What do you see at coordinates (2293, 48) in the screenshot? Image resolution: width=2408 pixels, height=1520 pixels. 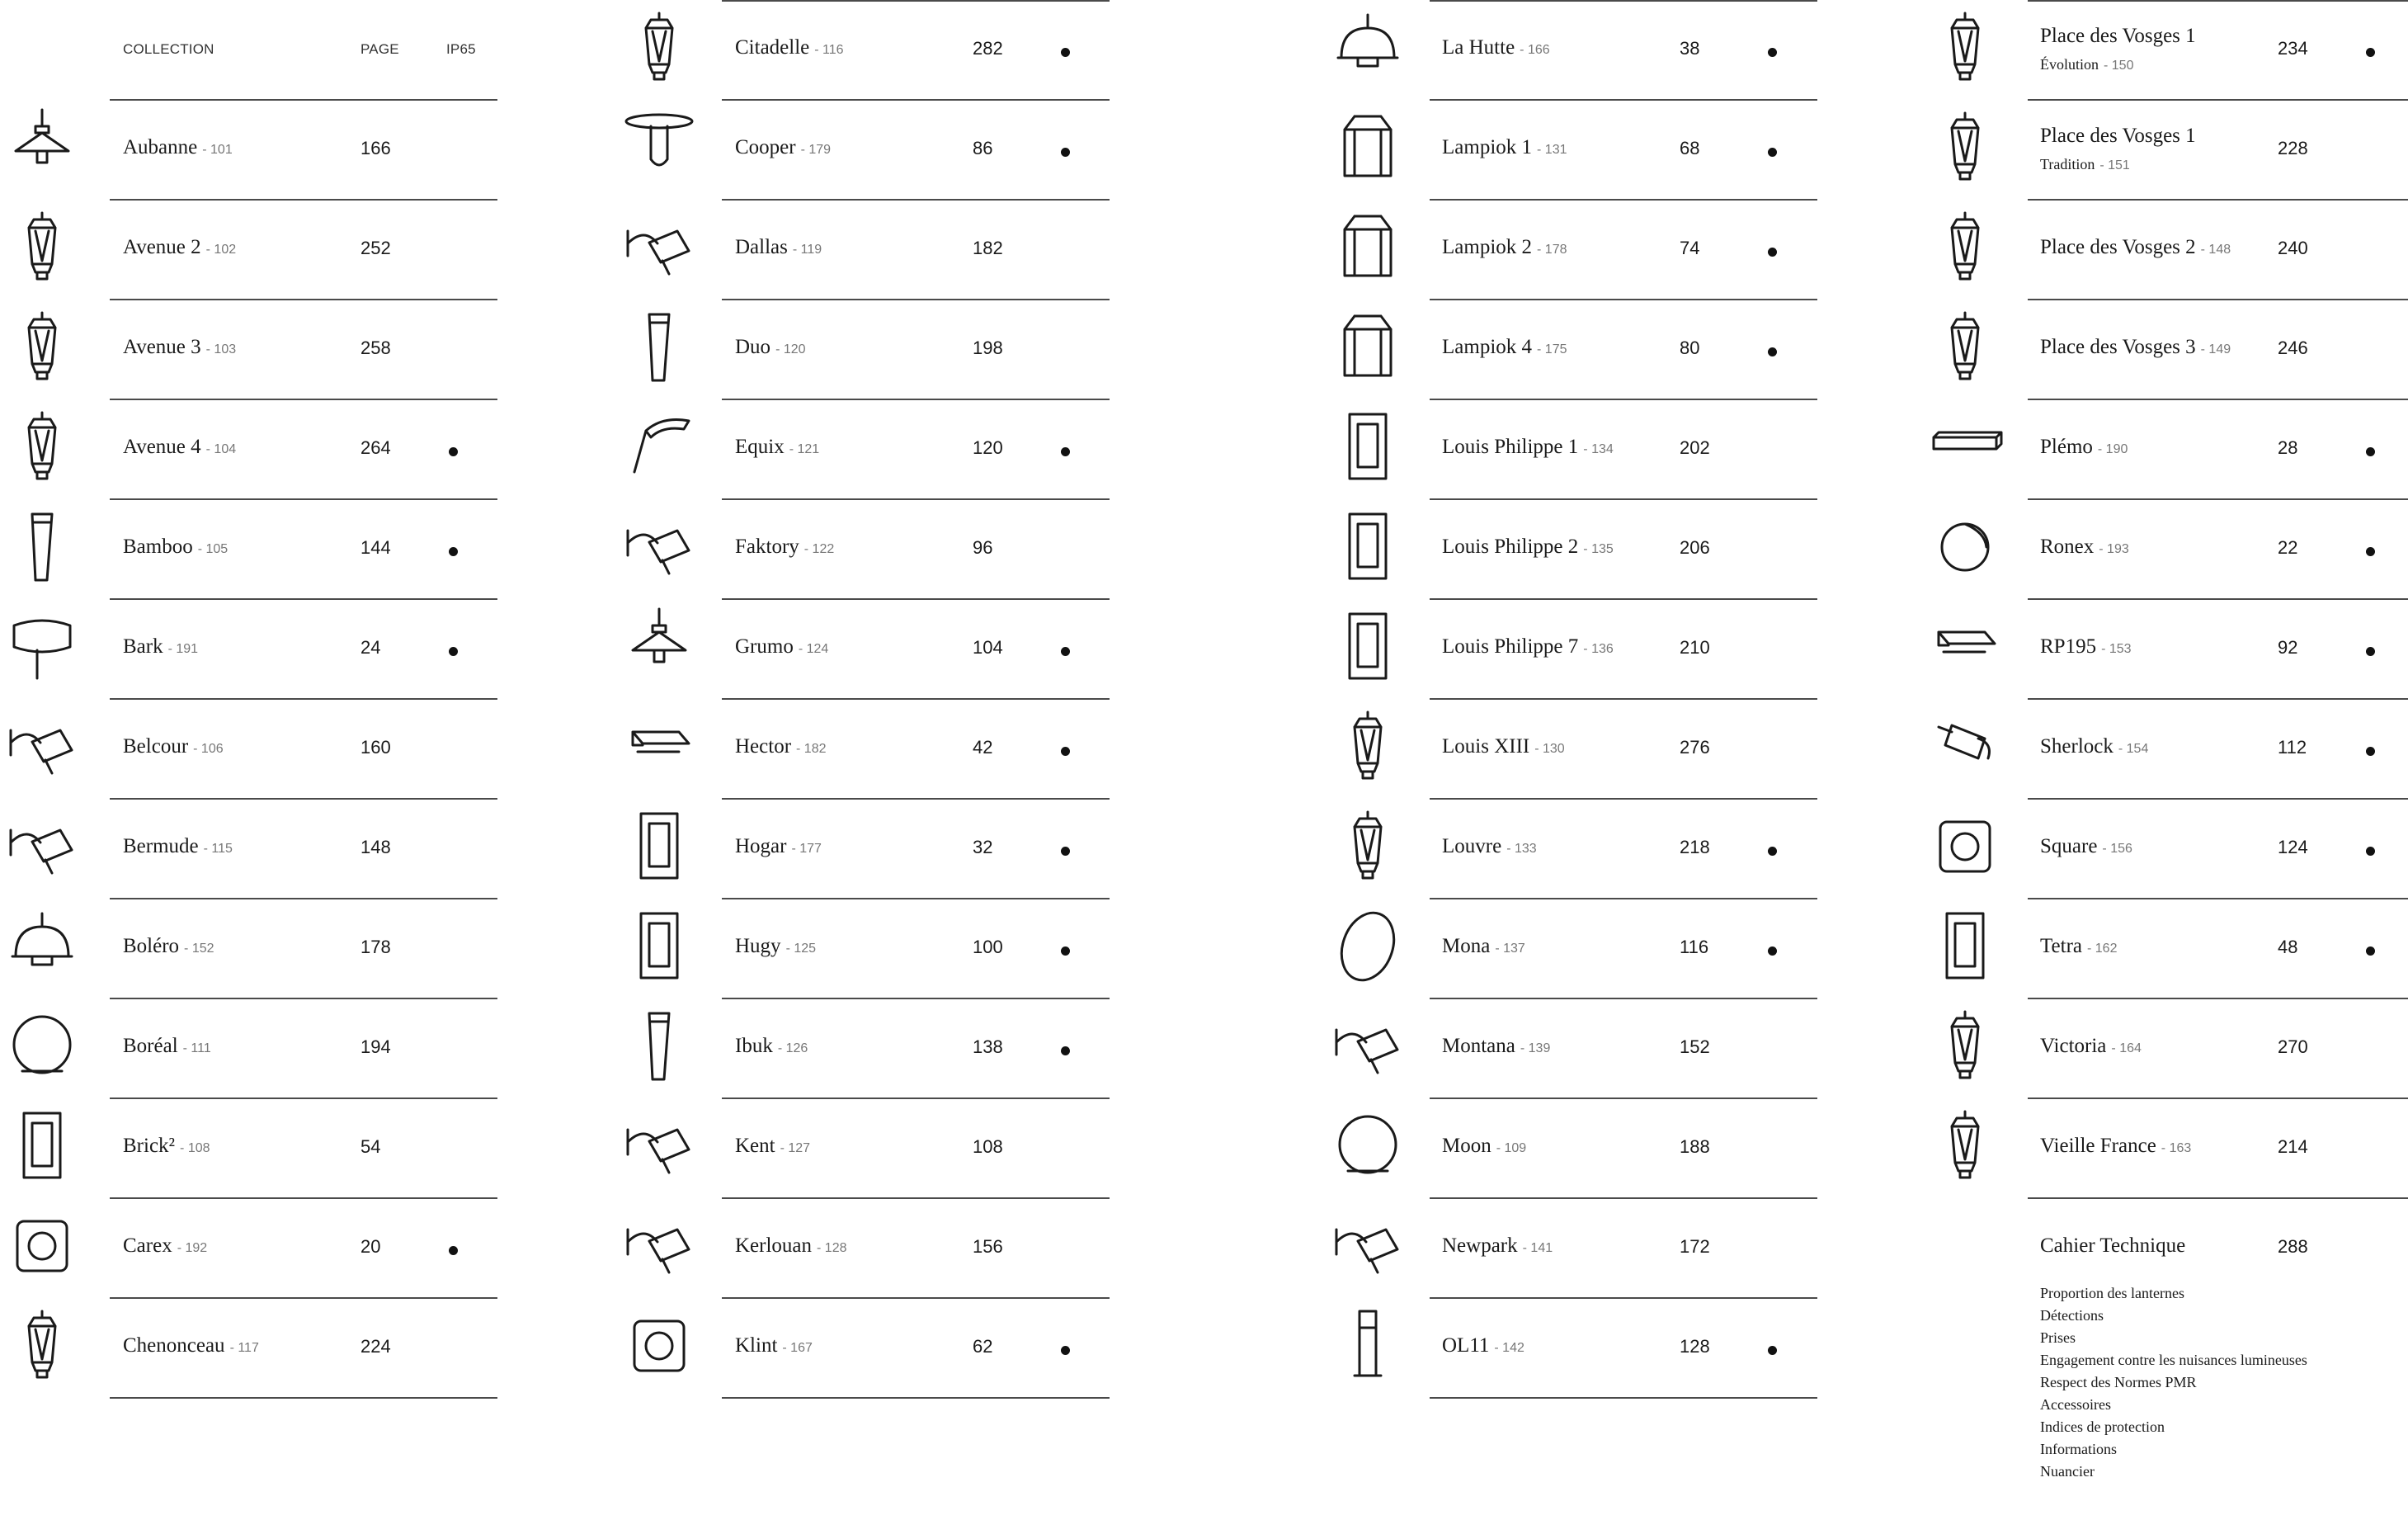 I see `page-number: 234` at bounding box center [2293, 48].